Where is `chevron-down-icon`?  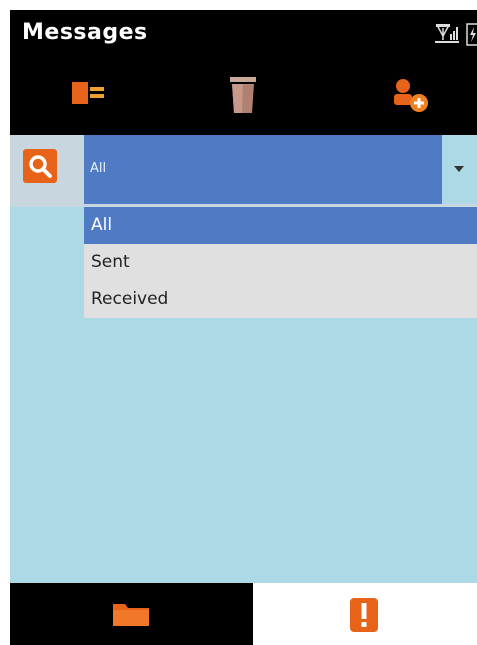 chevron-down-icon is located at coordinates (459, 169).